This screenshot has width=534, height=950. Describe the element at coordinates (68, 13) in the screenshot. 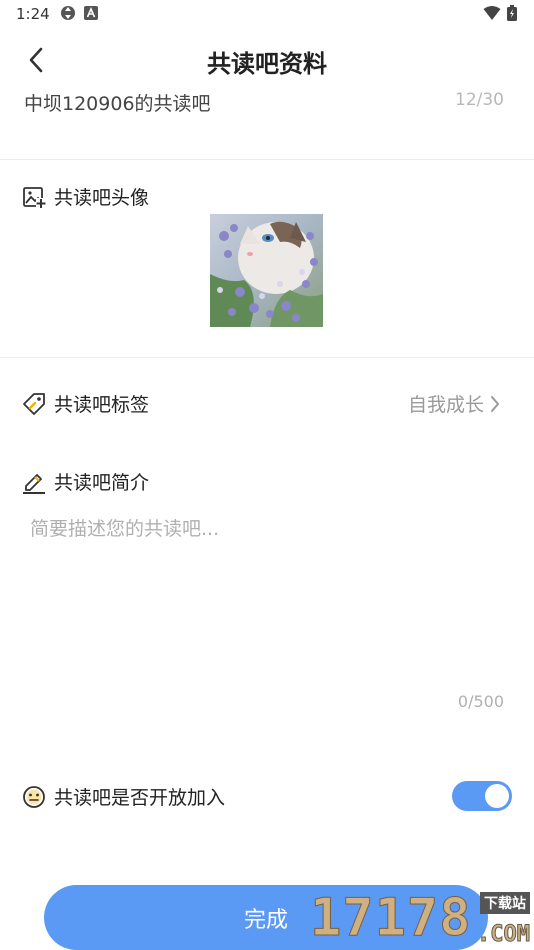

I see `sync-icon` at that location.